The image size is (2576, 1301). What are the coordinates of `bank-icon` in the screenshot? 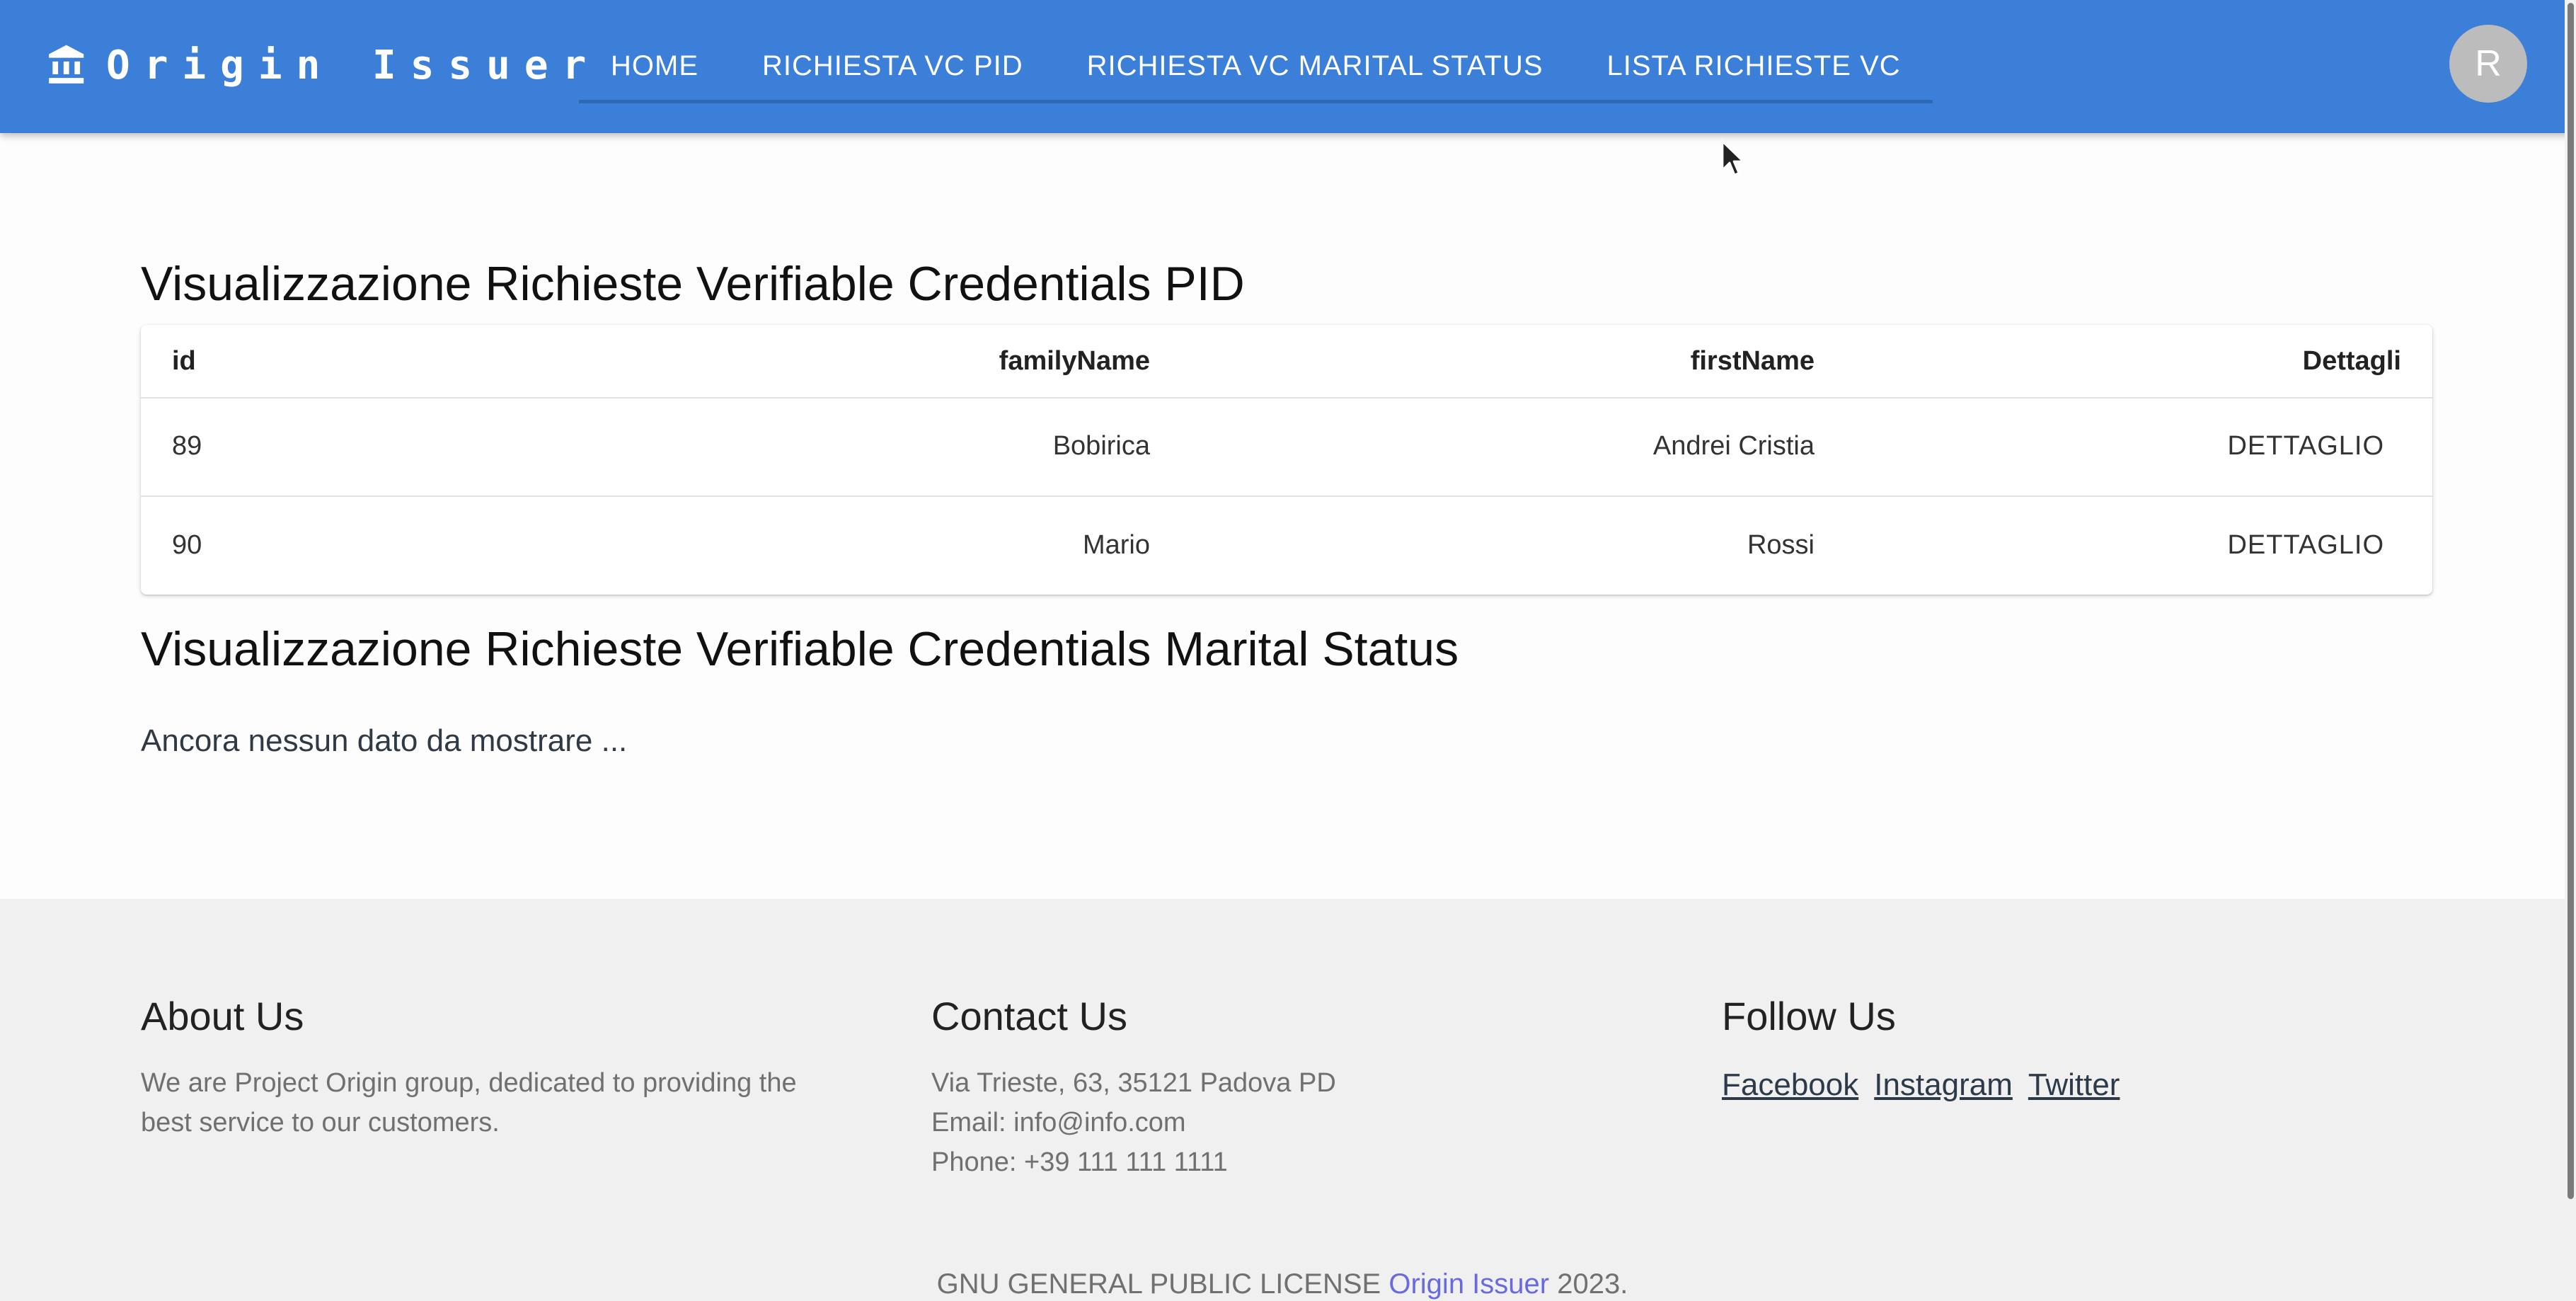 It's located at (66, 64).